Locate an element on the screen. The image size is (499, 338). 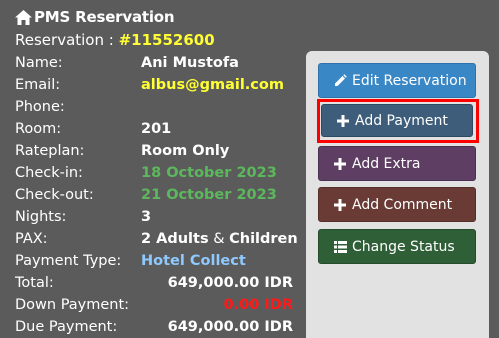
nights-value: 3 is located at coordinates (146, 217).